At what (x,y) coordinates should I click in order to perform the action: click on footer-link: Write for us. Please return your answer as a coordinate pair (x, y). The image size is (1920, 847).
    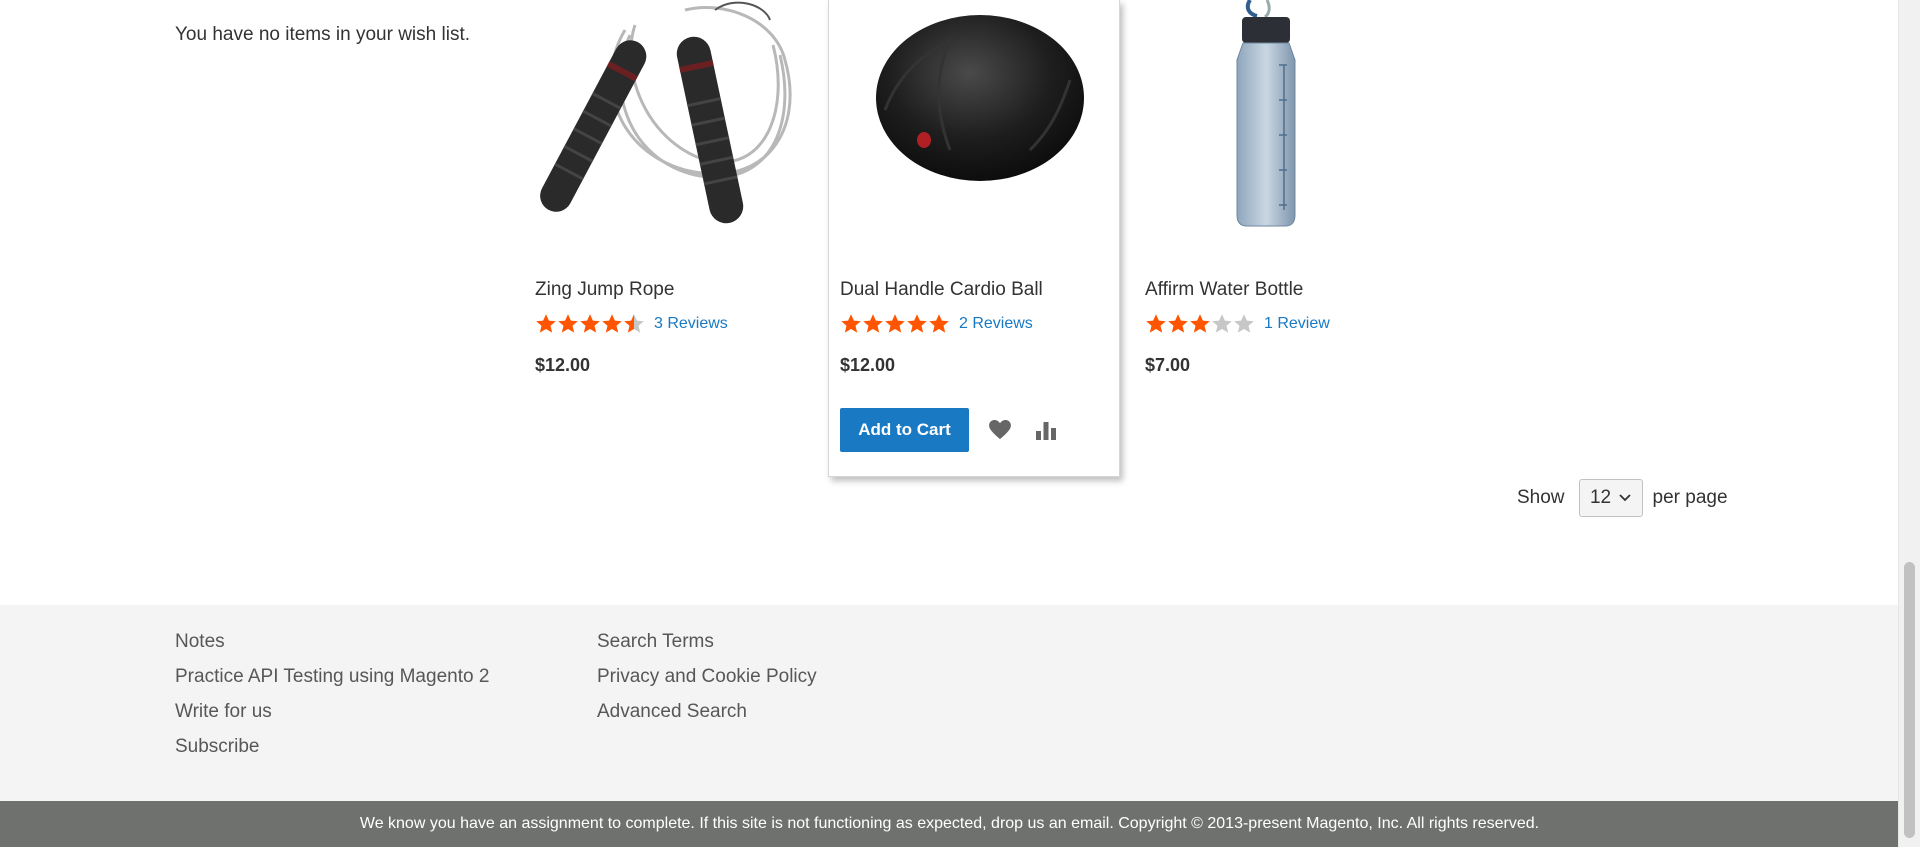
    Looking at the image, I should click on (223, 711).